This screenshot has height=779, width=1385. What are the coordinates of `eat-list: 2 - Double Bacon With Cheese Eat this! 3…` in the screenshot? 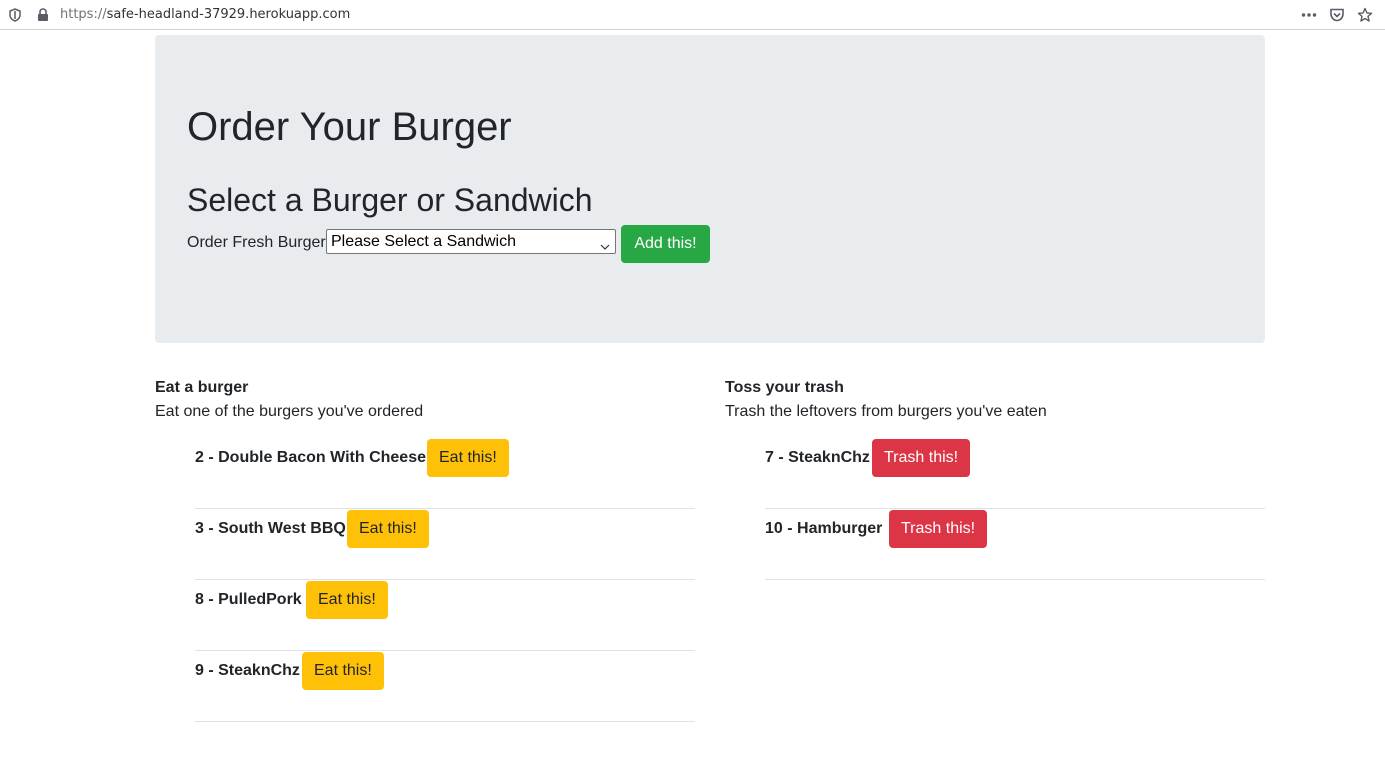 It's located at (445, 580).